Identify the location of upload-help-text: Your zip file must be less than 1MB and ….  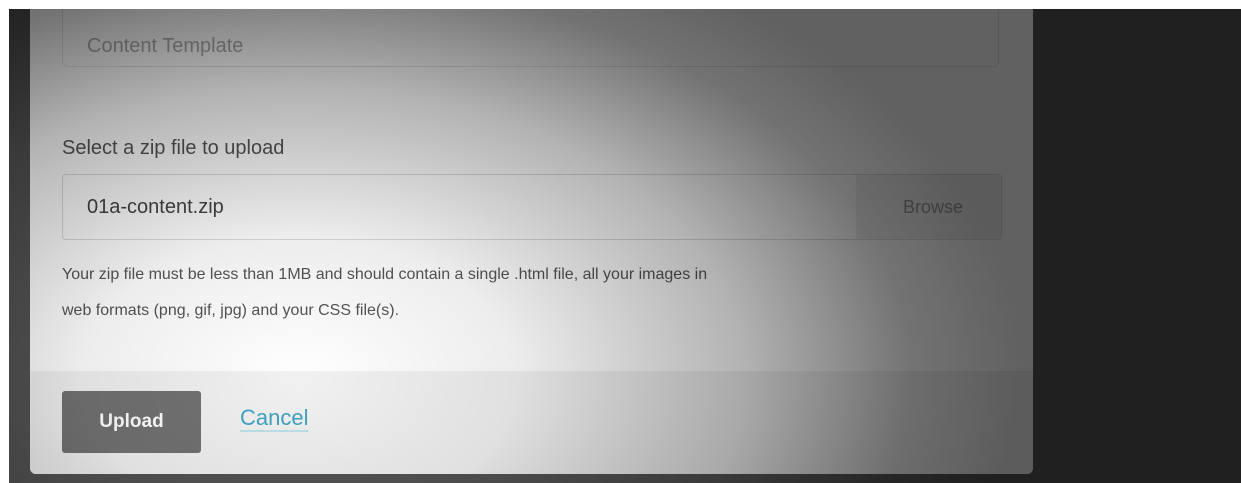
(532, 293).